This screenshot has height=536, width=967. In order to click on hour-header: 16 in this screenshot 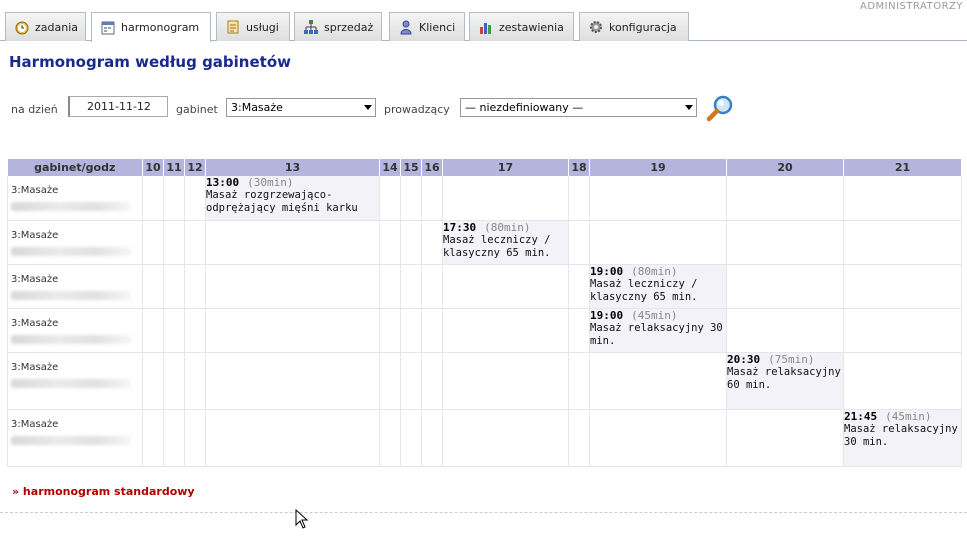, I will do `click(432, 167)`.